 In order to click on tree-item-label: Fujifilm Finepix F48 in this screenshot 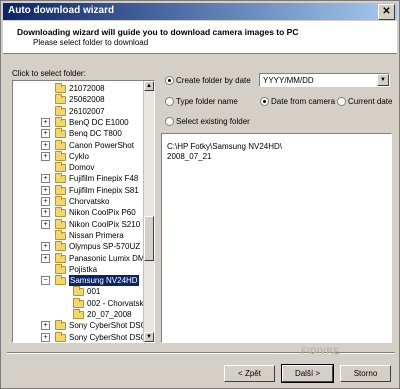, I will do `click(104, 179)`.